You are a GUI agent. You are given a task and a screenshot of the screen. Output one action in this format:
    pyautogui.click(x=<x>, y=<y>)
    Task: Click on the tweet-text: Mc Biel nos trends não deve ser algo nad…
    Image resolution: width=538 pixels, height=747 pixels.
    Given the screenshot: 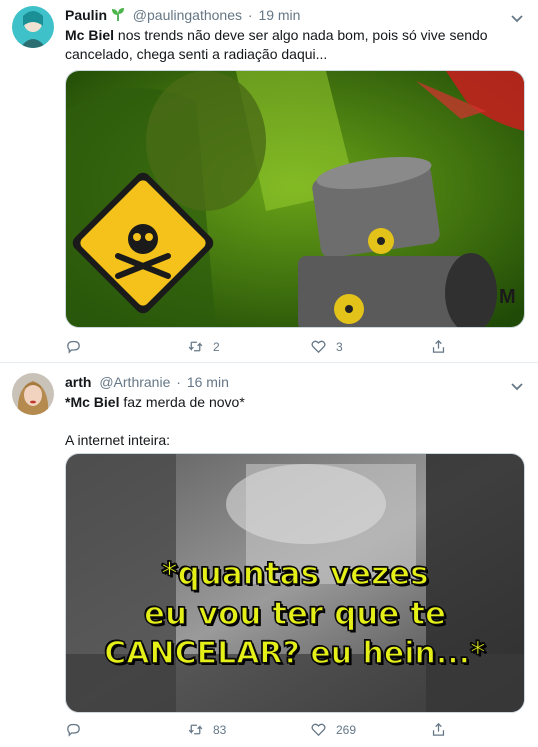 What is the action you would take?
    pyautogui.click(x=294, y=45)
    